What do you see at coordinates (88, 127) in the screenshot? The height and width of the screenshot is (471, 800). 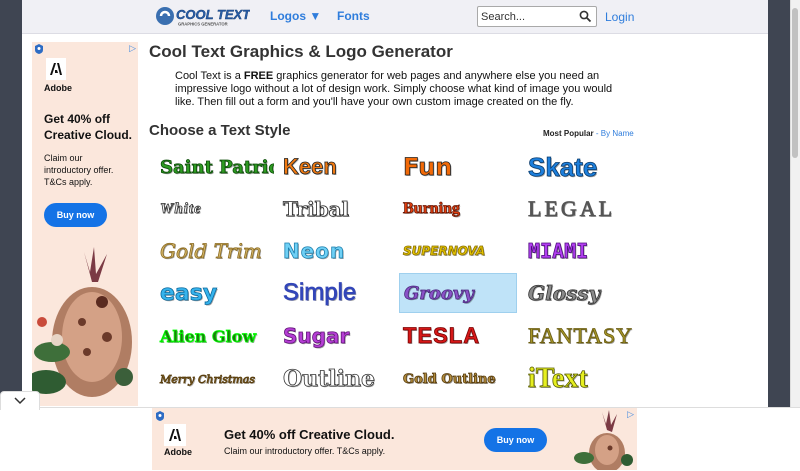 I see `ad-headline: Get 40% off Creative Cloud.` at bounding box center [88, 127].